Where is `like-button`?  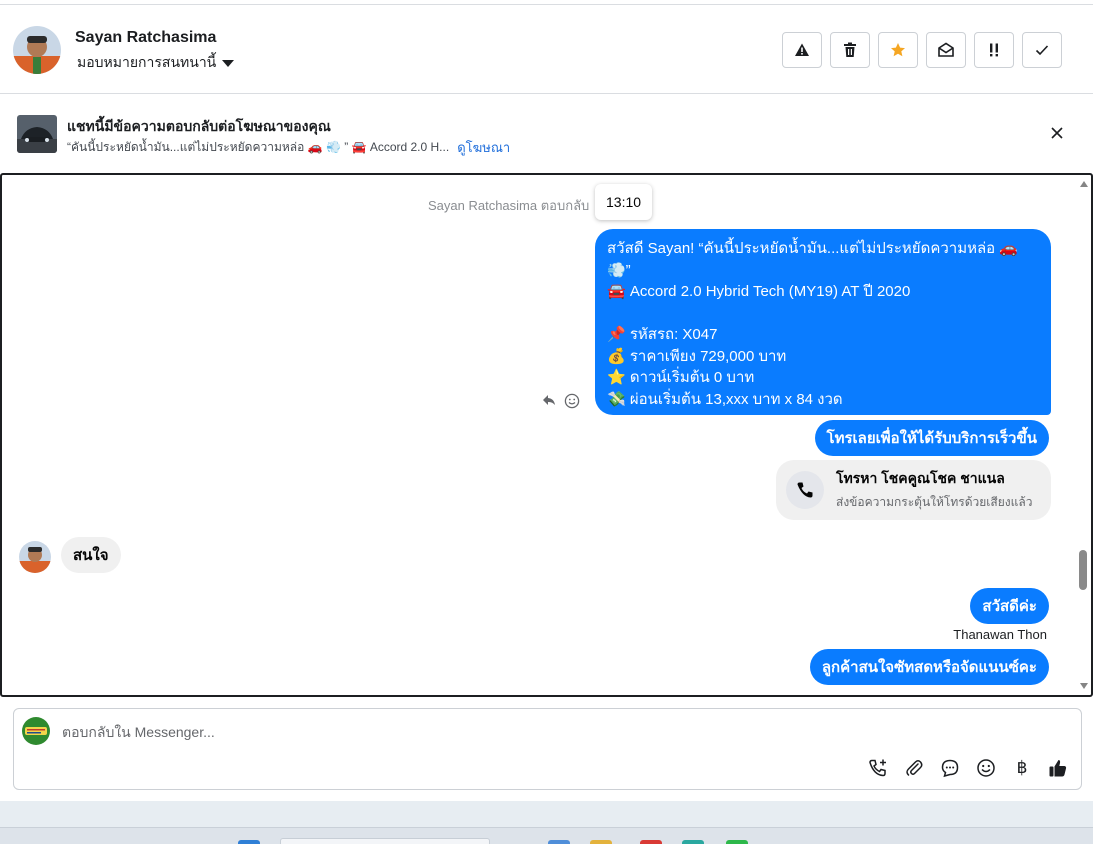
like-button is located at coordinates (1058, 768).